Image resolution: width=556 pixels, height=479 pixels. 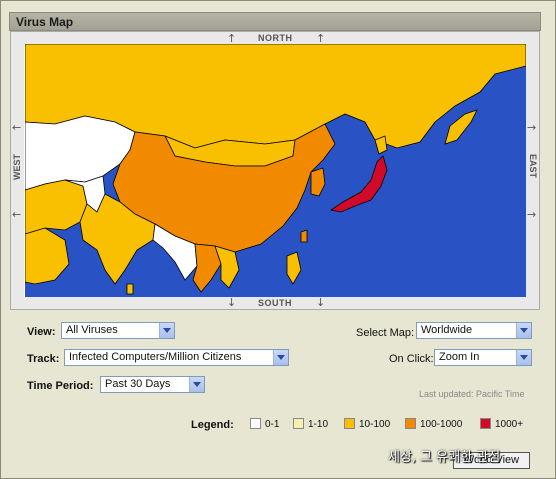 I want to click on pan-east-arrow-top: →, so click(x=531, y=127).